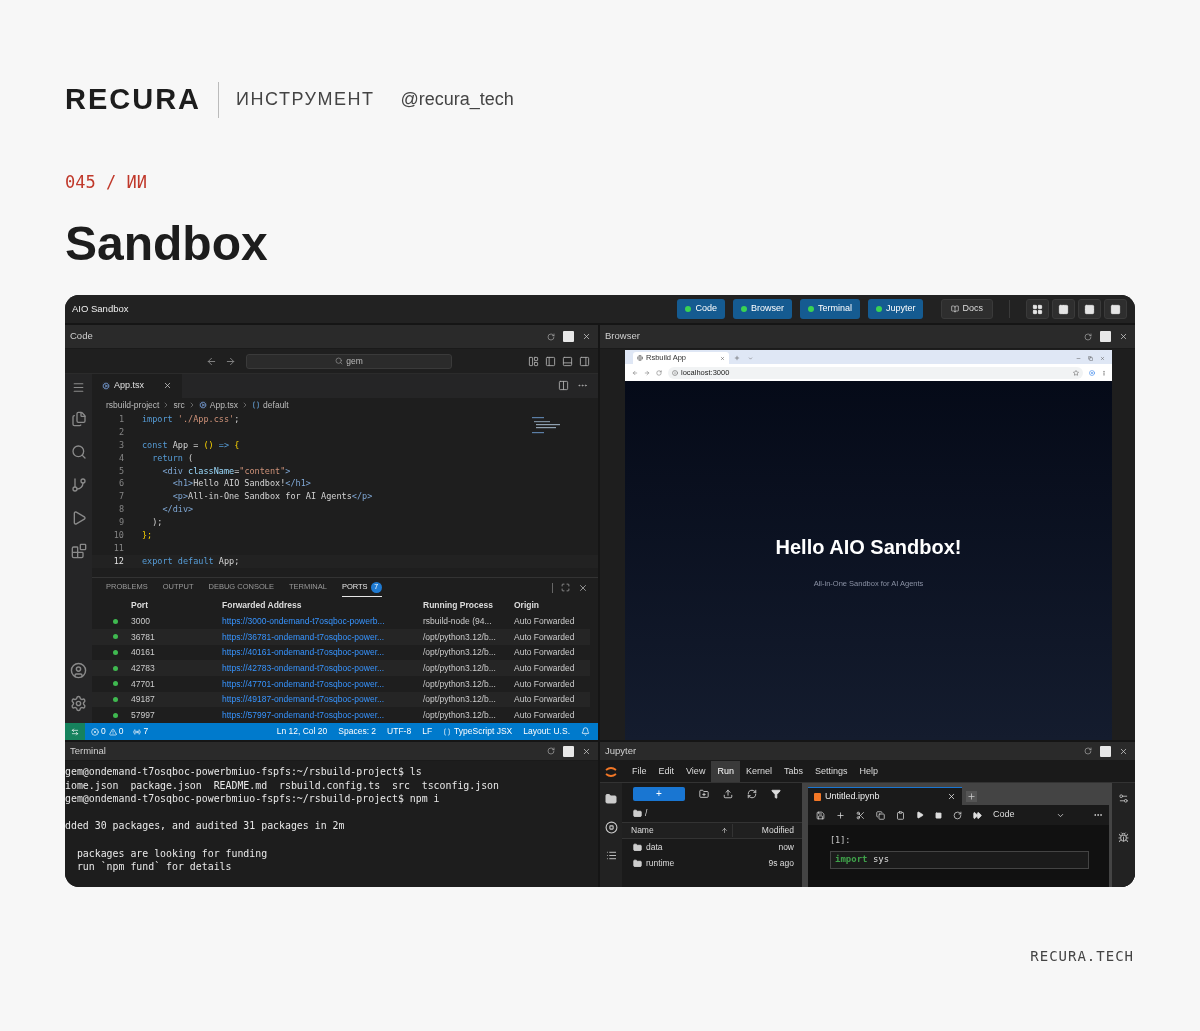 Image resolution: width=1200 pixels, height=1031 pixels. What do you see at coordinates (1076, 372) in the screenshot?
I see `bookmark-star-icon` at bounding box center [1076, 372].